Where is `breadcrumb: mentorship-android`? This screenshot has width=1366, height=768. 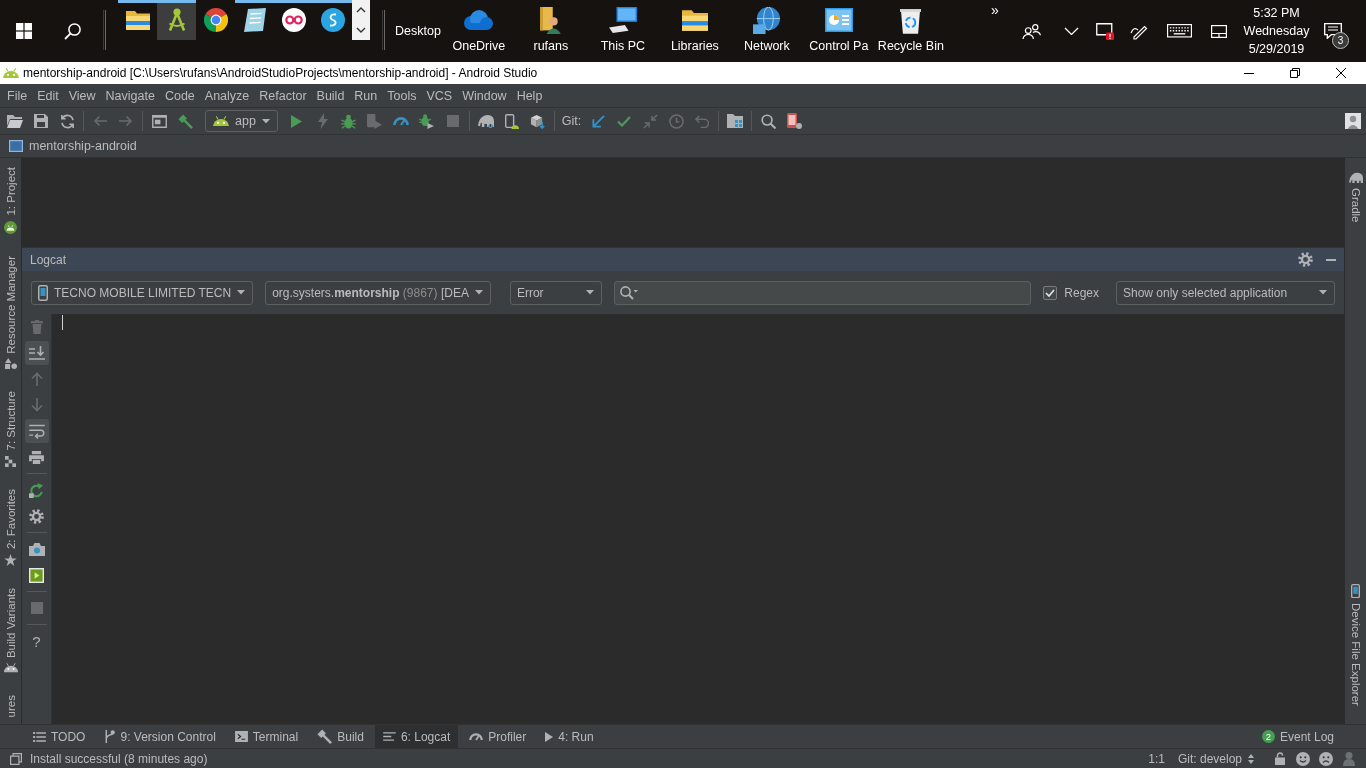
breadcrumb: mentorship-android is located at coordinates (83, 146).